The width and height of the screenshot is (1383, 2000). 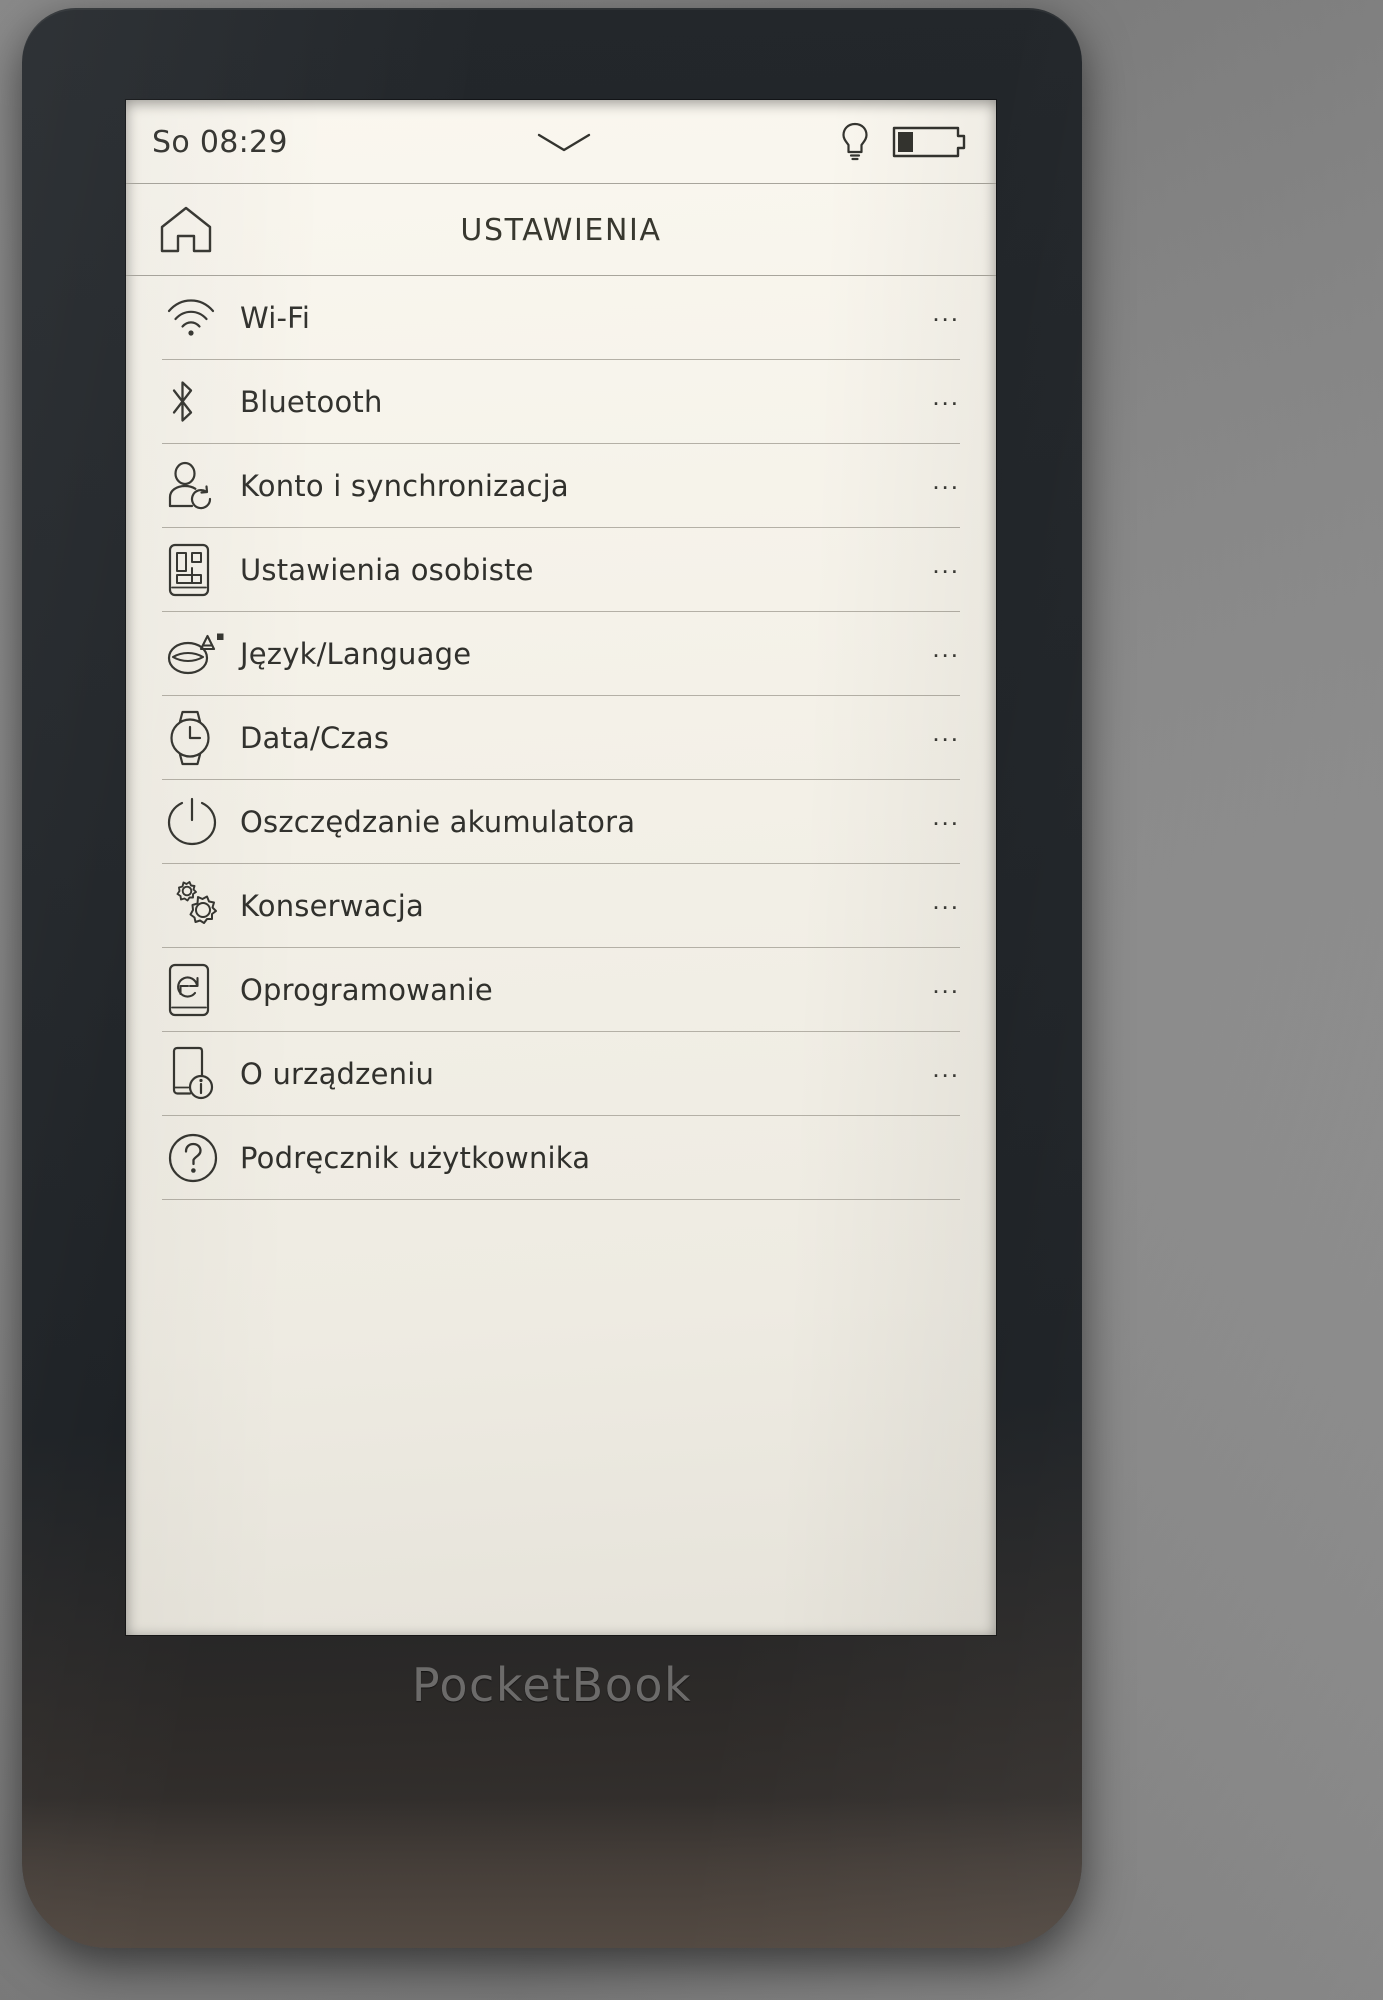 I want to click on status-bar-right, so click(x=905, y=142).